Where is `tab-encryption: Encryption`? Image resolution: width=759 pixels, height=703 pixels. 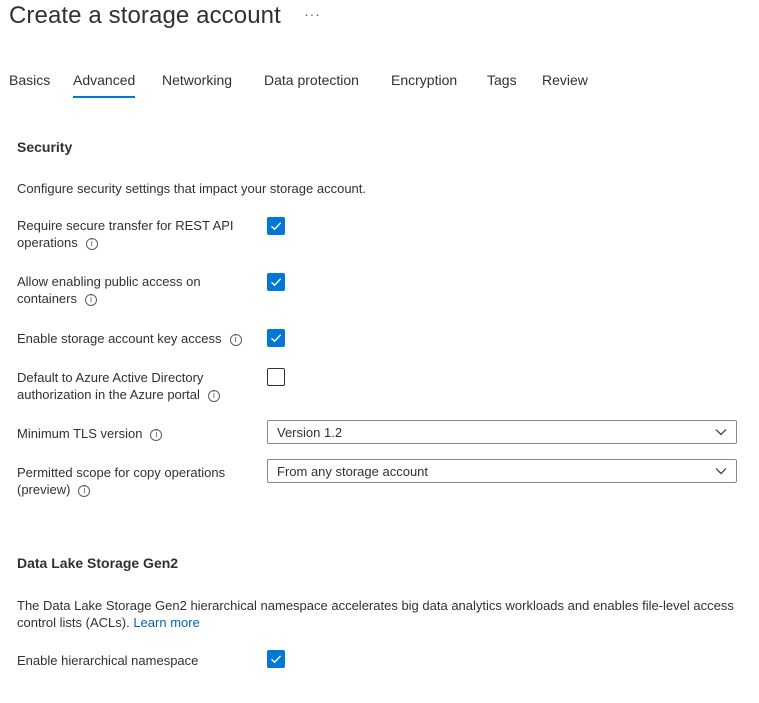 tab-encryption: Encryption is located at coordinates (424, 80).